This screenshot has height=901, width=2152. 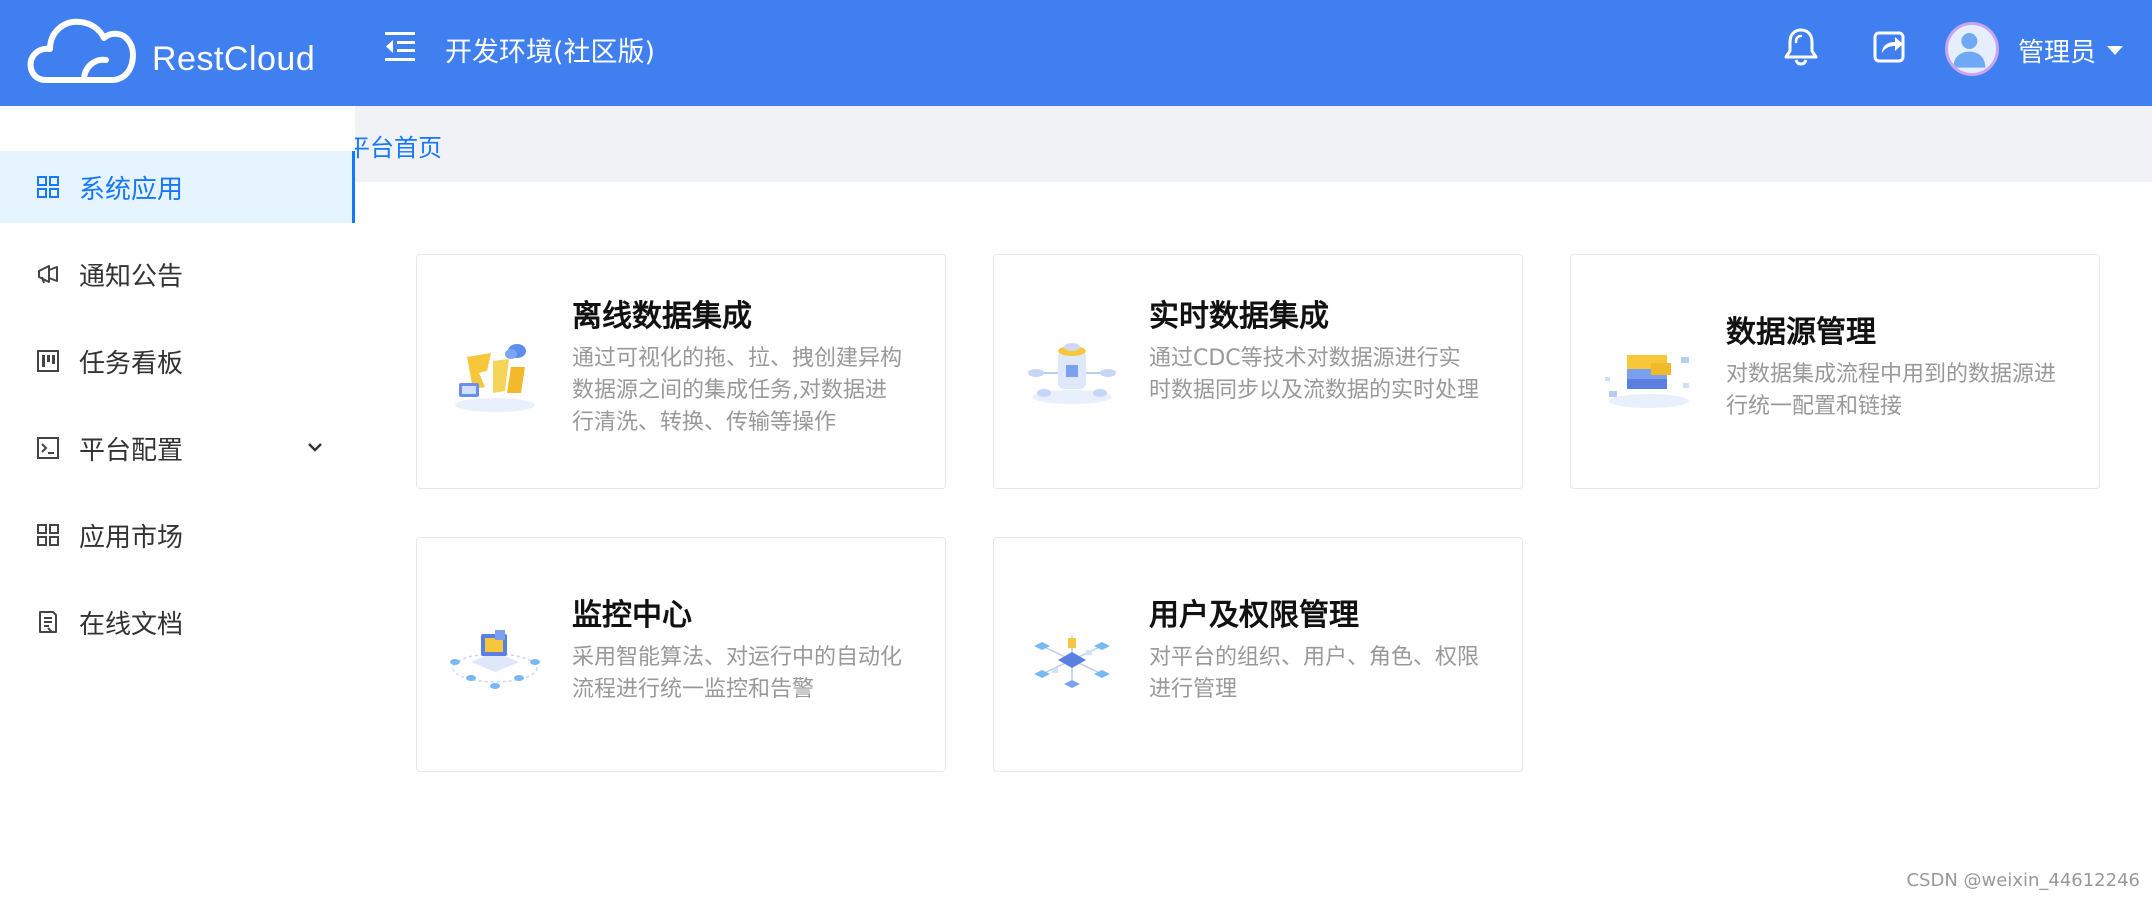 I want to click on datasource-management-illustration-icon, so click(x=1647, y=381).